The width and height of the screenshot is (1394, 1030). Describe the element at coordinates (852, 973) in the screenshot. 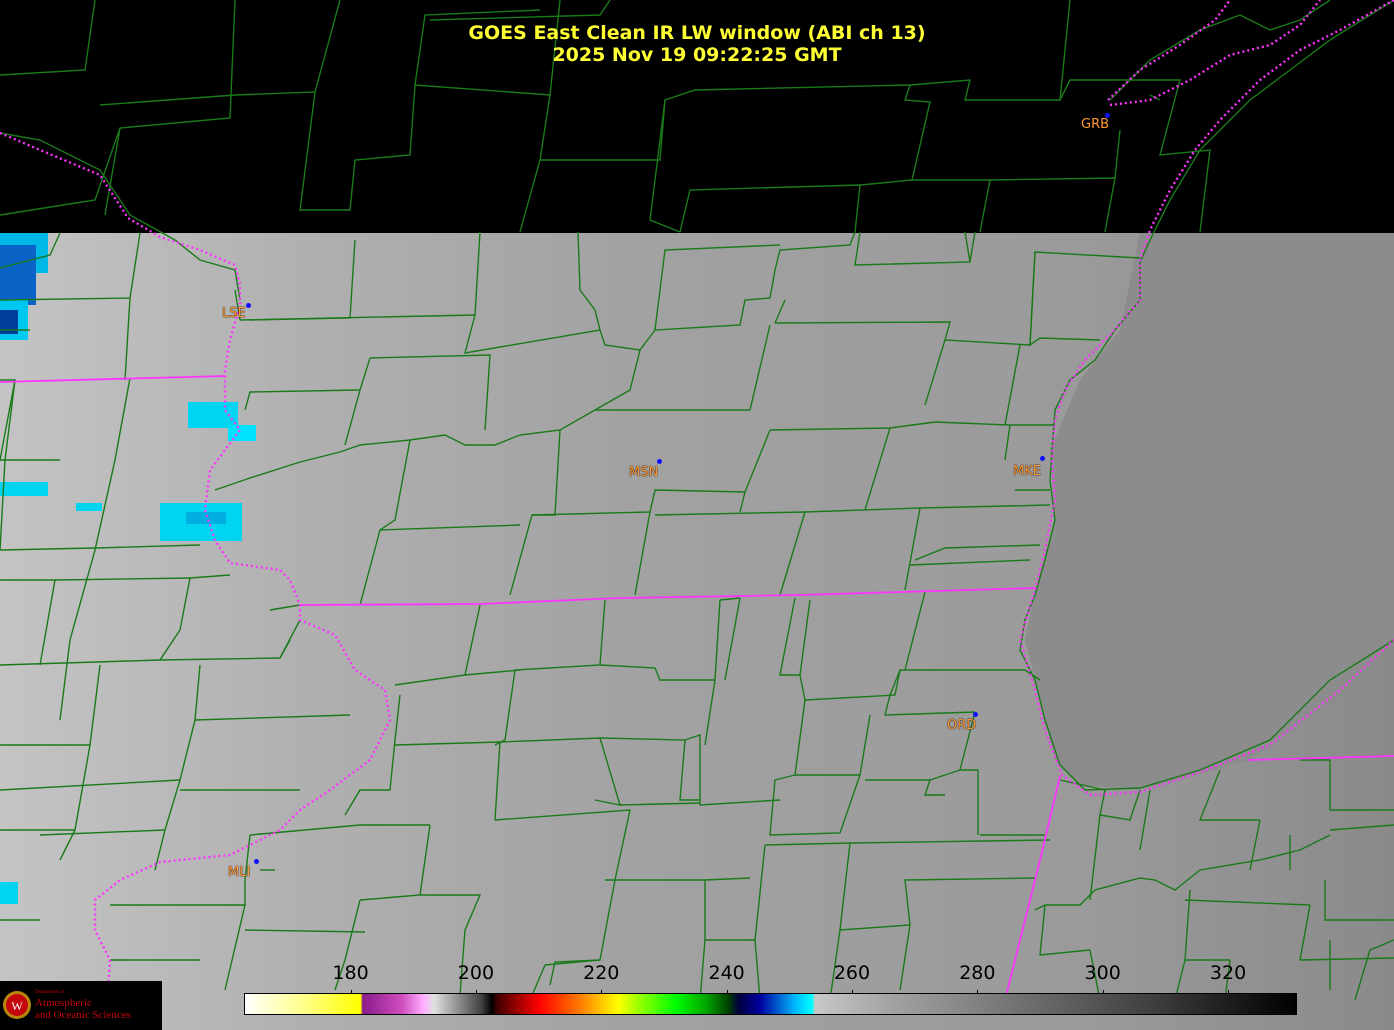

I see `colorbar-tick-label: 260` at that location.